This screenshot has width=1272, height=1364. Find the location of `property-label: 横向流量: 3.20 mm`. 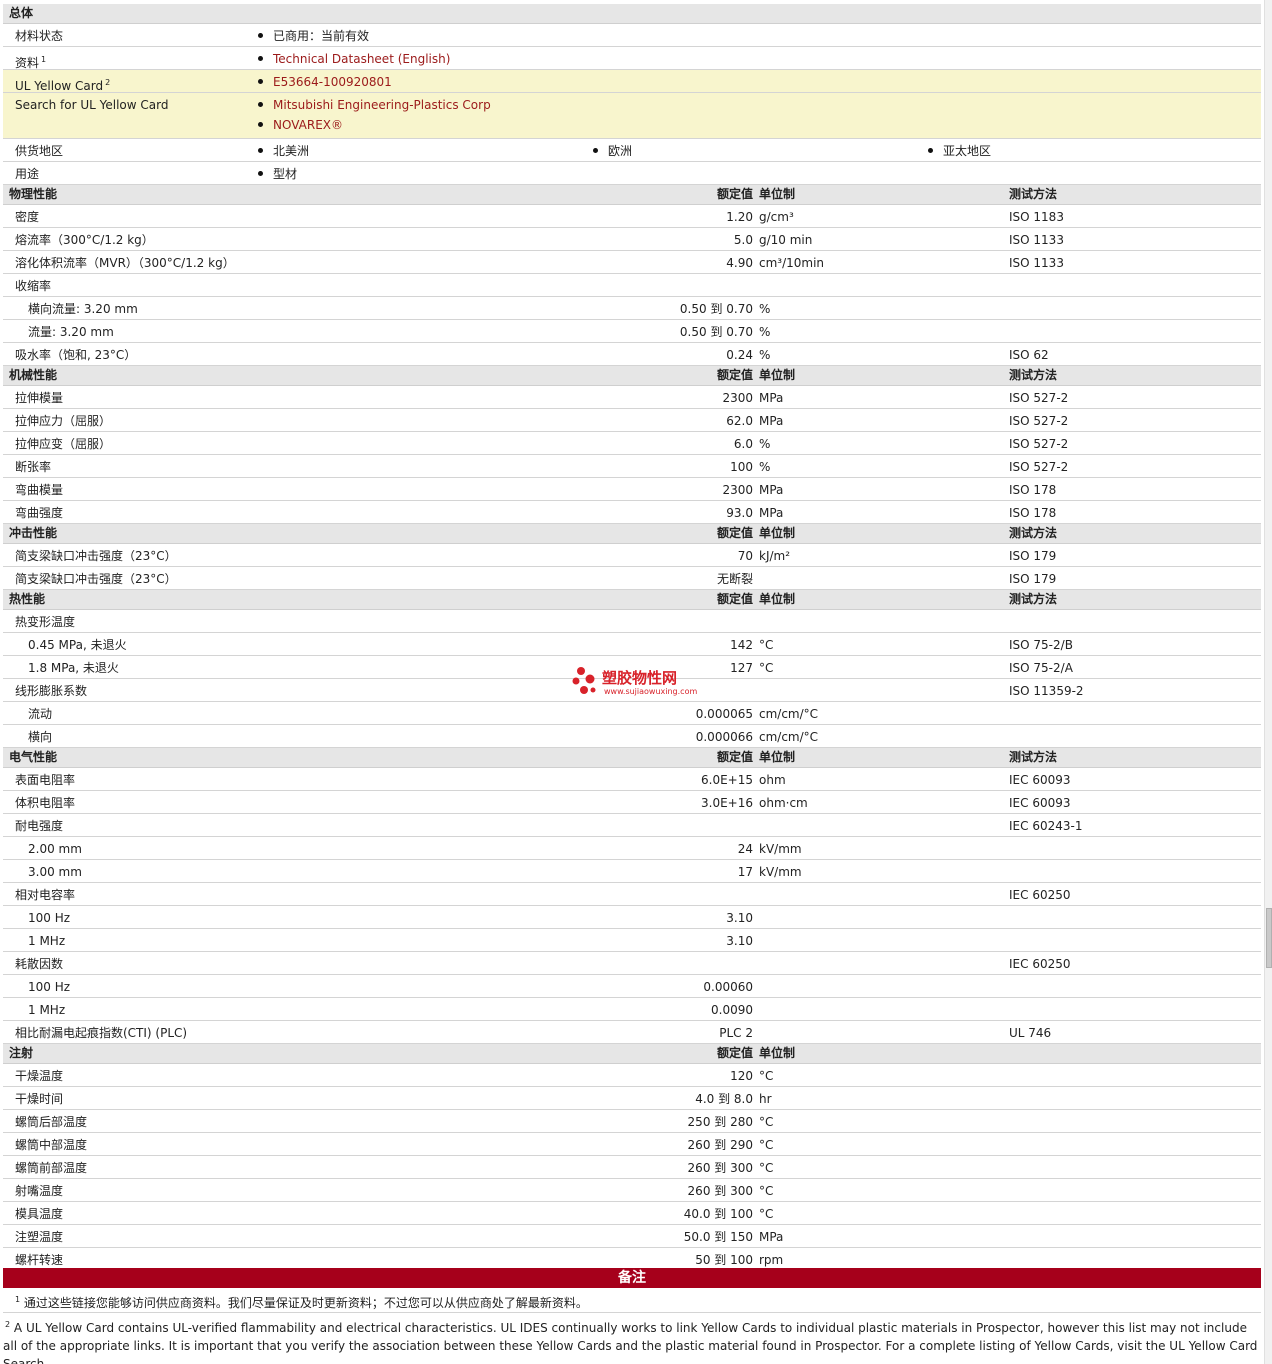

property-label: 横向流量: 3.20 mm is located at coordinates (83, 309).